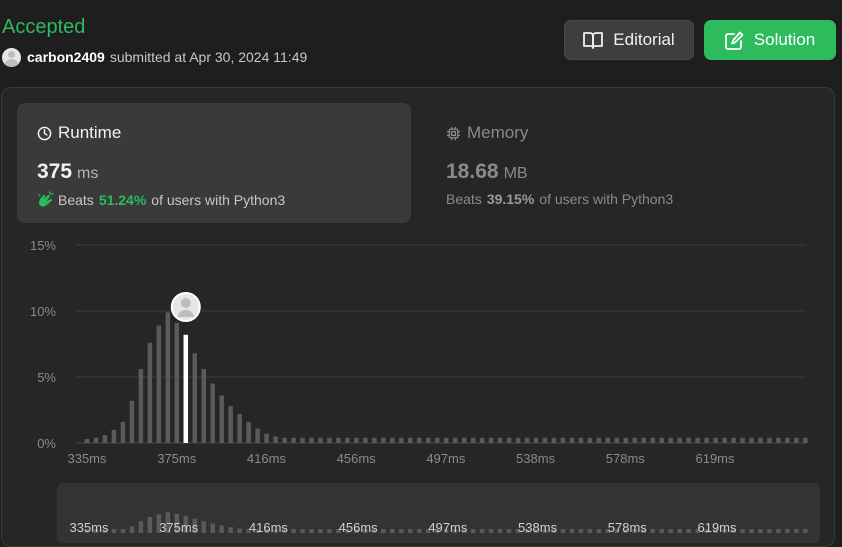  Describe the element at coordinates (66, 57) in the screenshot. I see `username-link: carbon2409` at that location.